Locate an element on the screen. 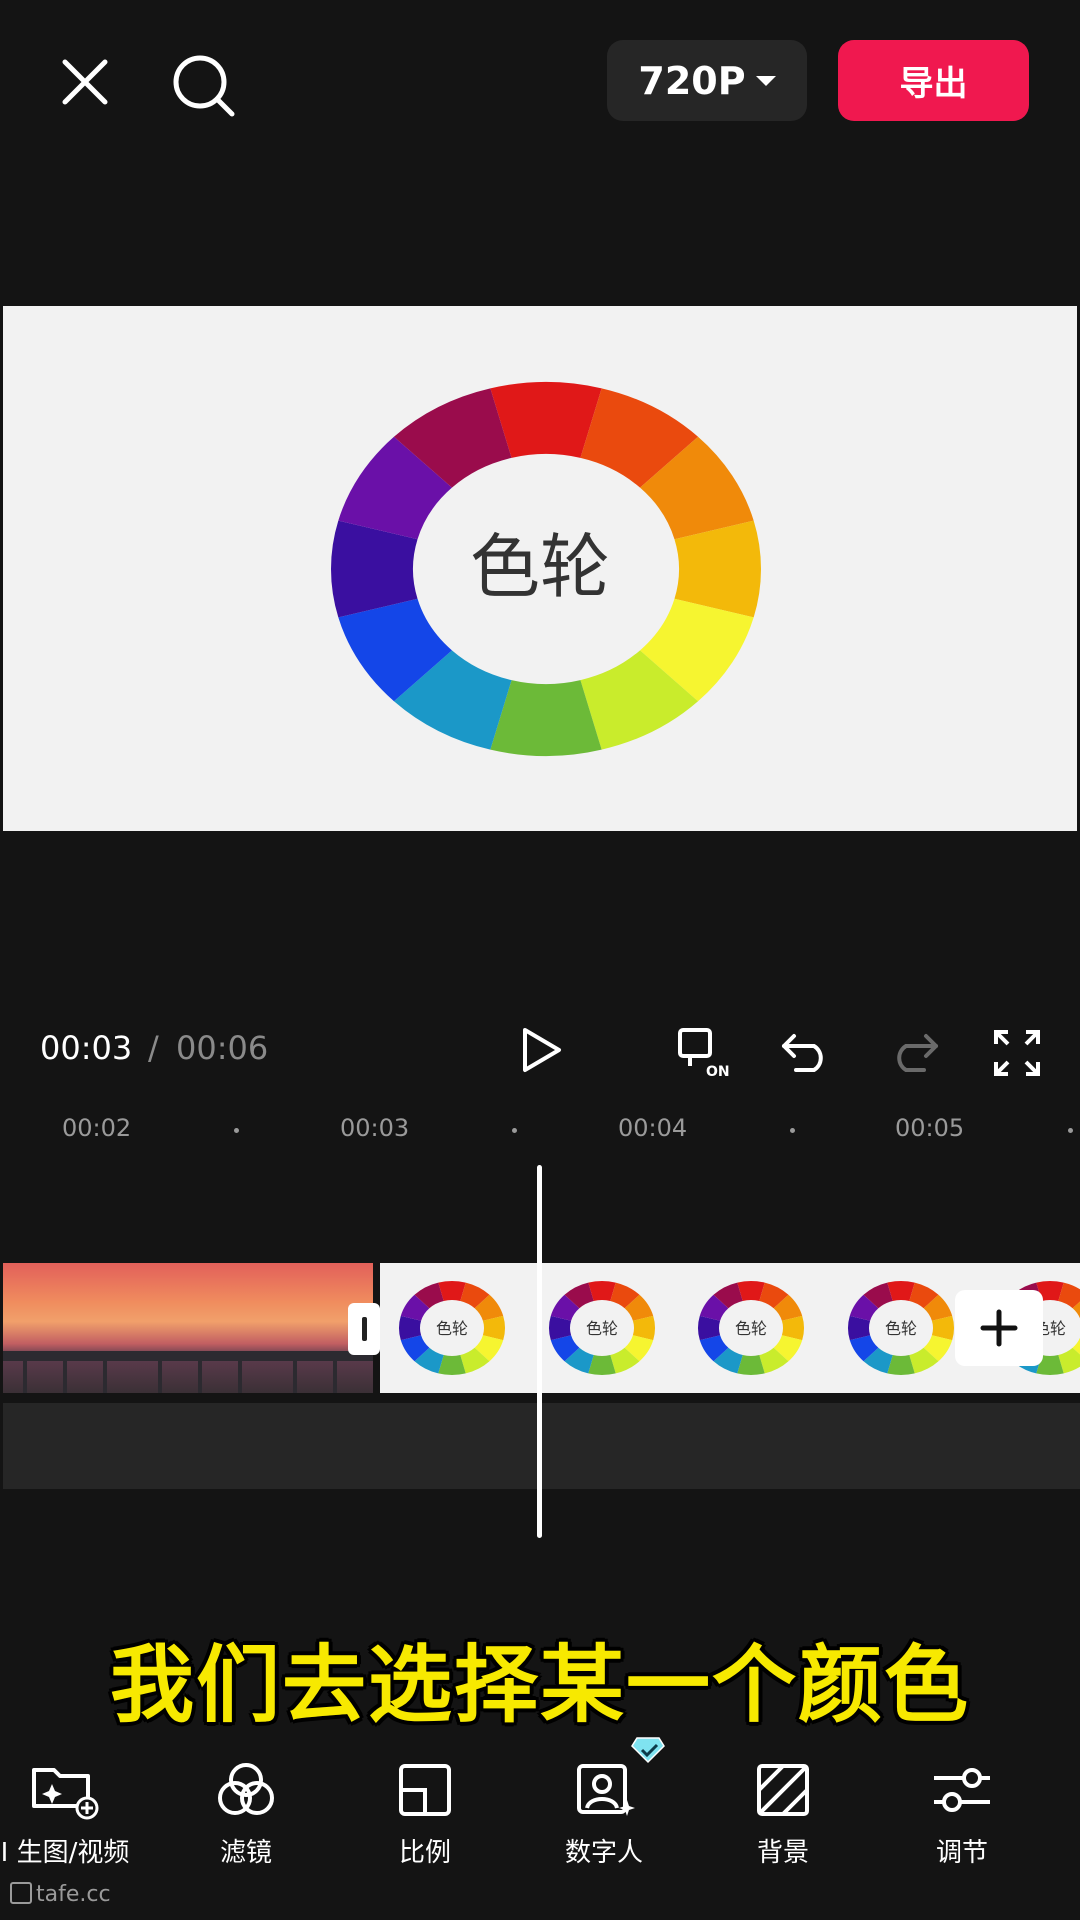 The height and width of the screenshot is (1920, 1080). redo-button is located at coordinates (913, 1052).